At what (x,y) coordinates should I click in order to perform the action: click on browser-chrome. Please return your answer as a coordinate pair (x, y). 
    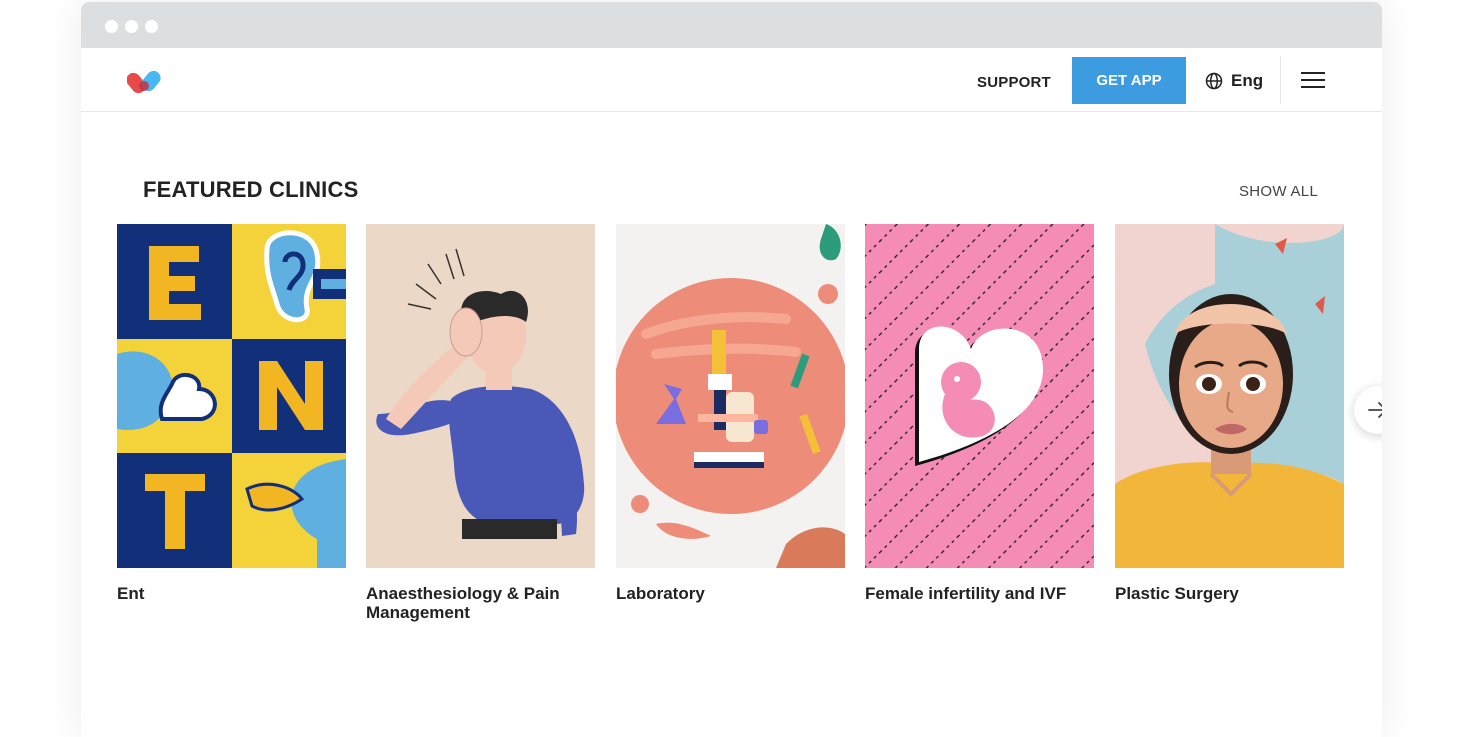
    Looking at the image, I should click on (731, 25).